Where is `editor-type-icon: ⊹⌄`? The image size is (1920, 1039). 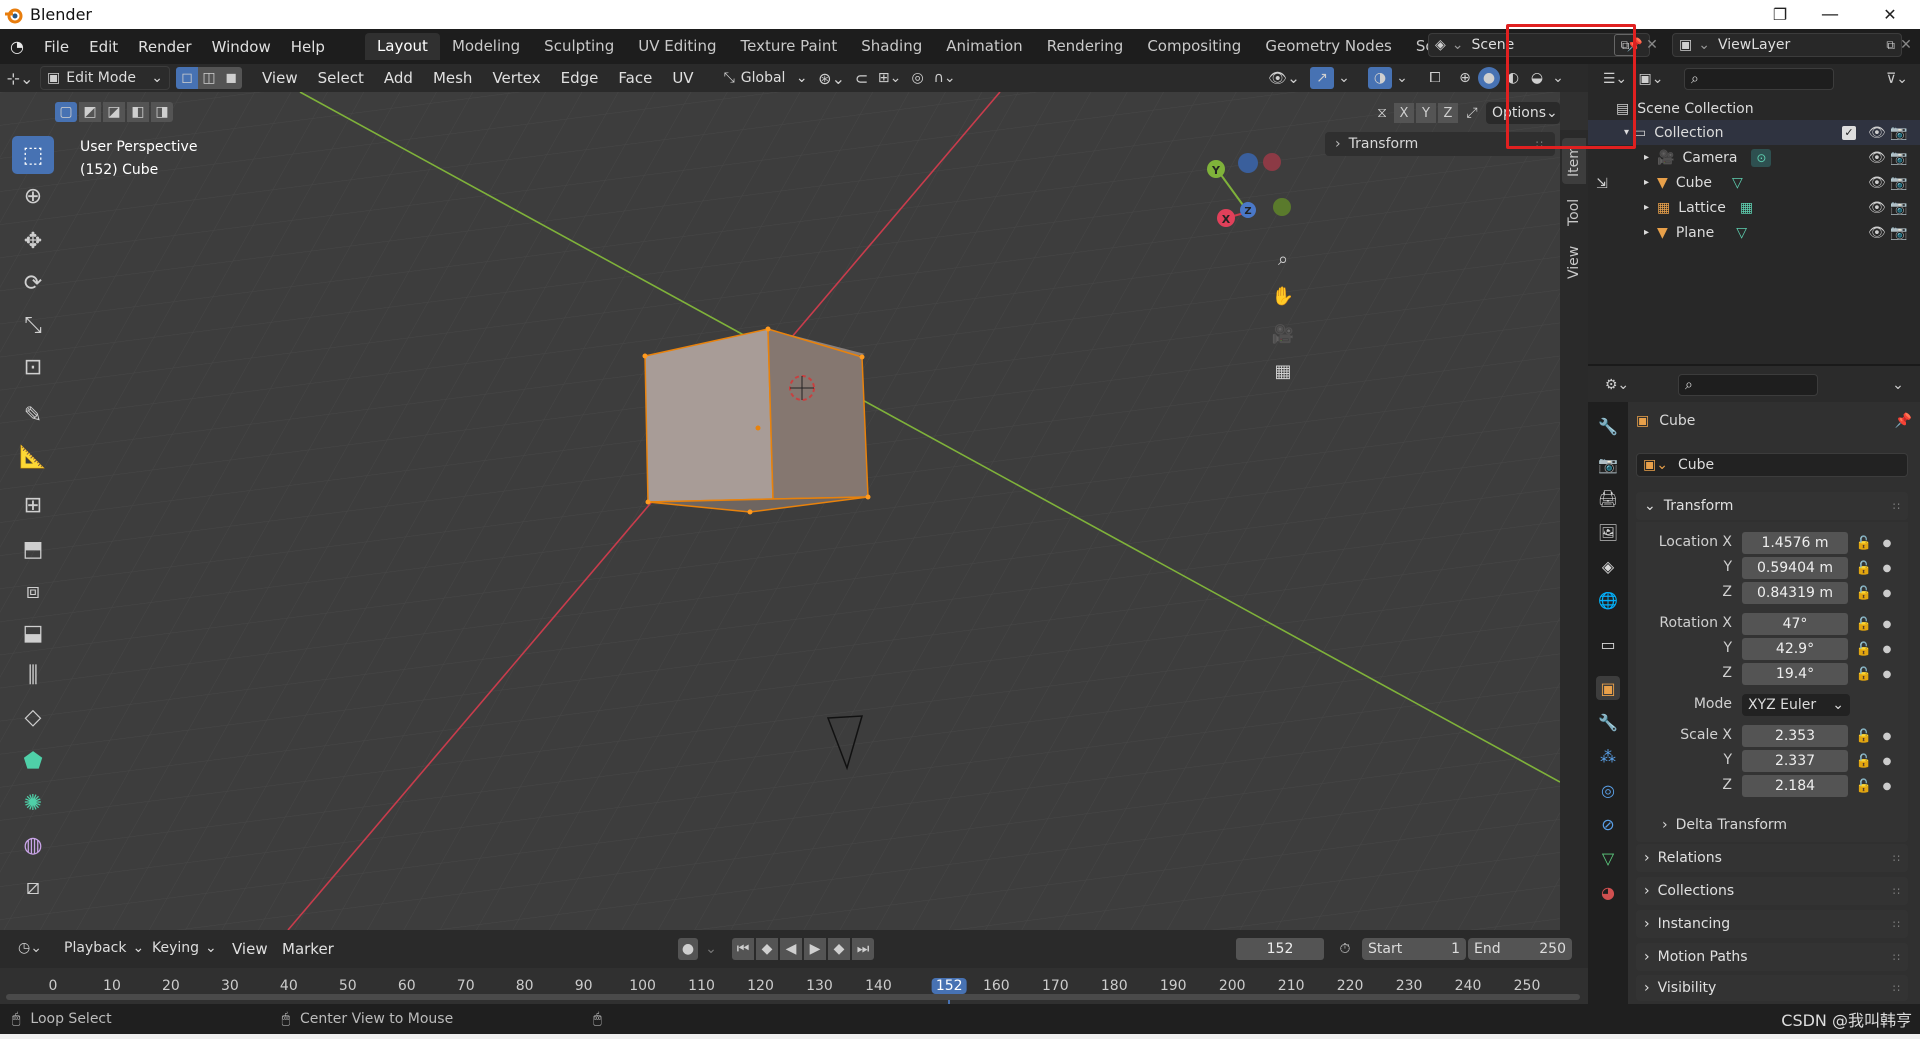 editor-type-icon: ⊹⌄ is located at coordinates (20, 78).